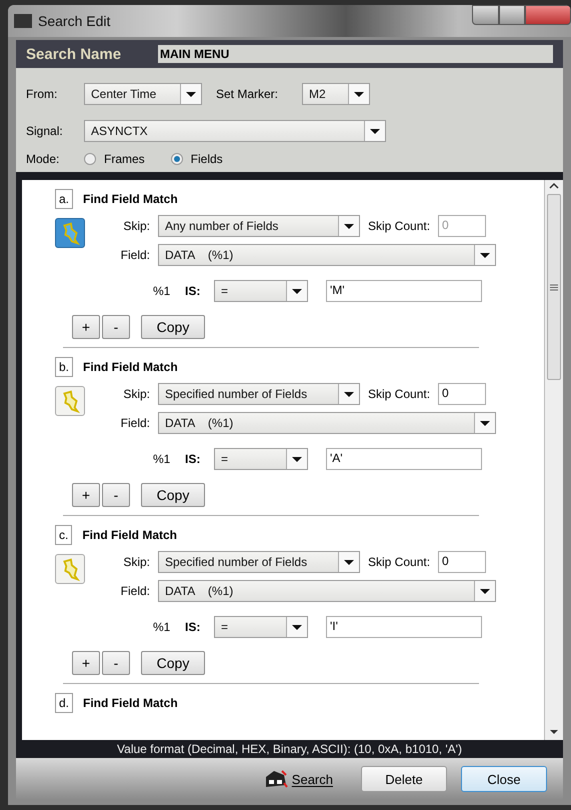  Describe the element at coordinates (554, 287) in the screenshot. I see `scrollbar-thumb` at that location.